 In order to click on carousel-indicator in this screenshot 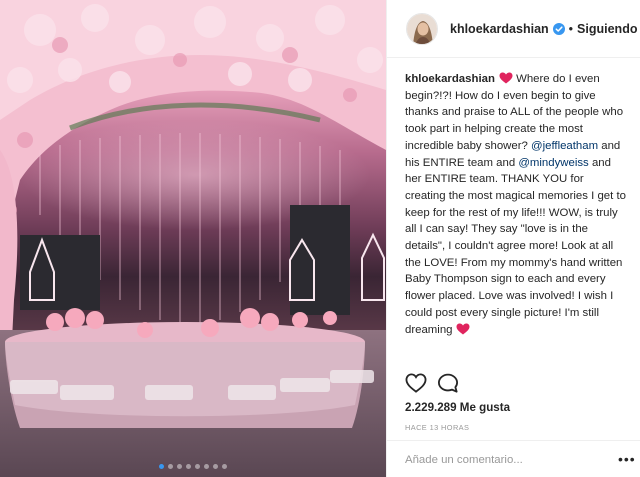, I will do `click(193, 466)`.